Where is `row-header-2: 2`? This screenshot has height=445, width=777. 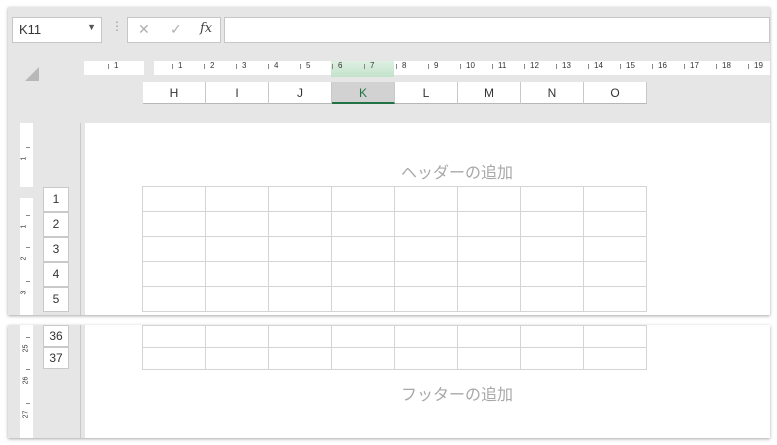
row-header-2: 2 is located at coordinates (56, 224).